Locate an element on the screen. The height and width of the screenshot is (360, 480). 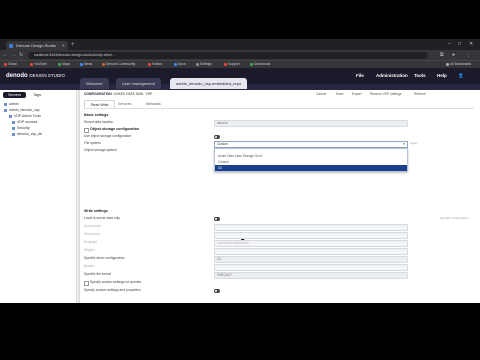
label-stored-path: Stored data location is located at coordinates (99, 122).